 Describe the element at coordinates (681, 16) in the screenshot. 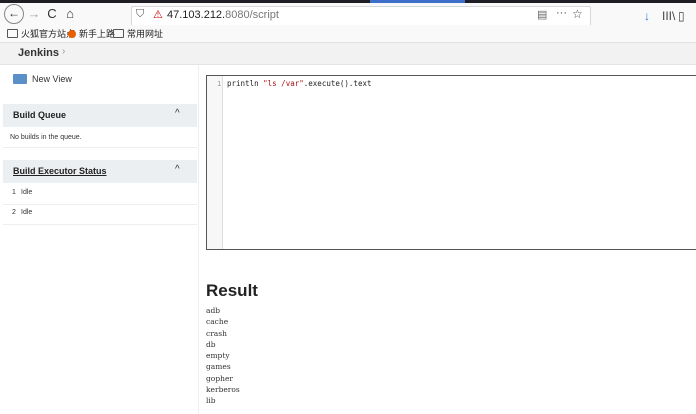

I see `sidebar-toggle-icon: ▯` at that location.